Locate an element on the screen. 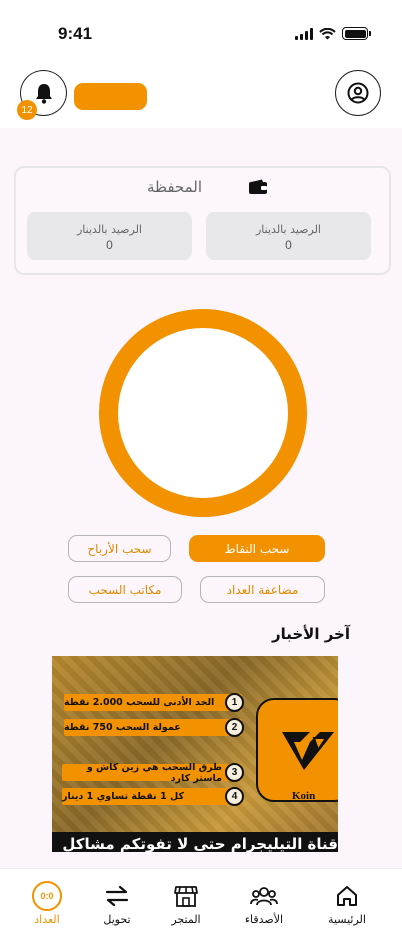  tab-transfer: تحويل is located at coordinates (117, 903).